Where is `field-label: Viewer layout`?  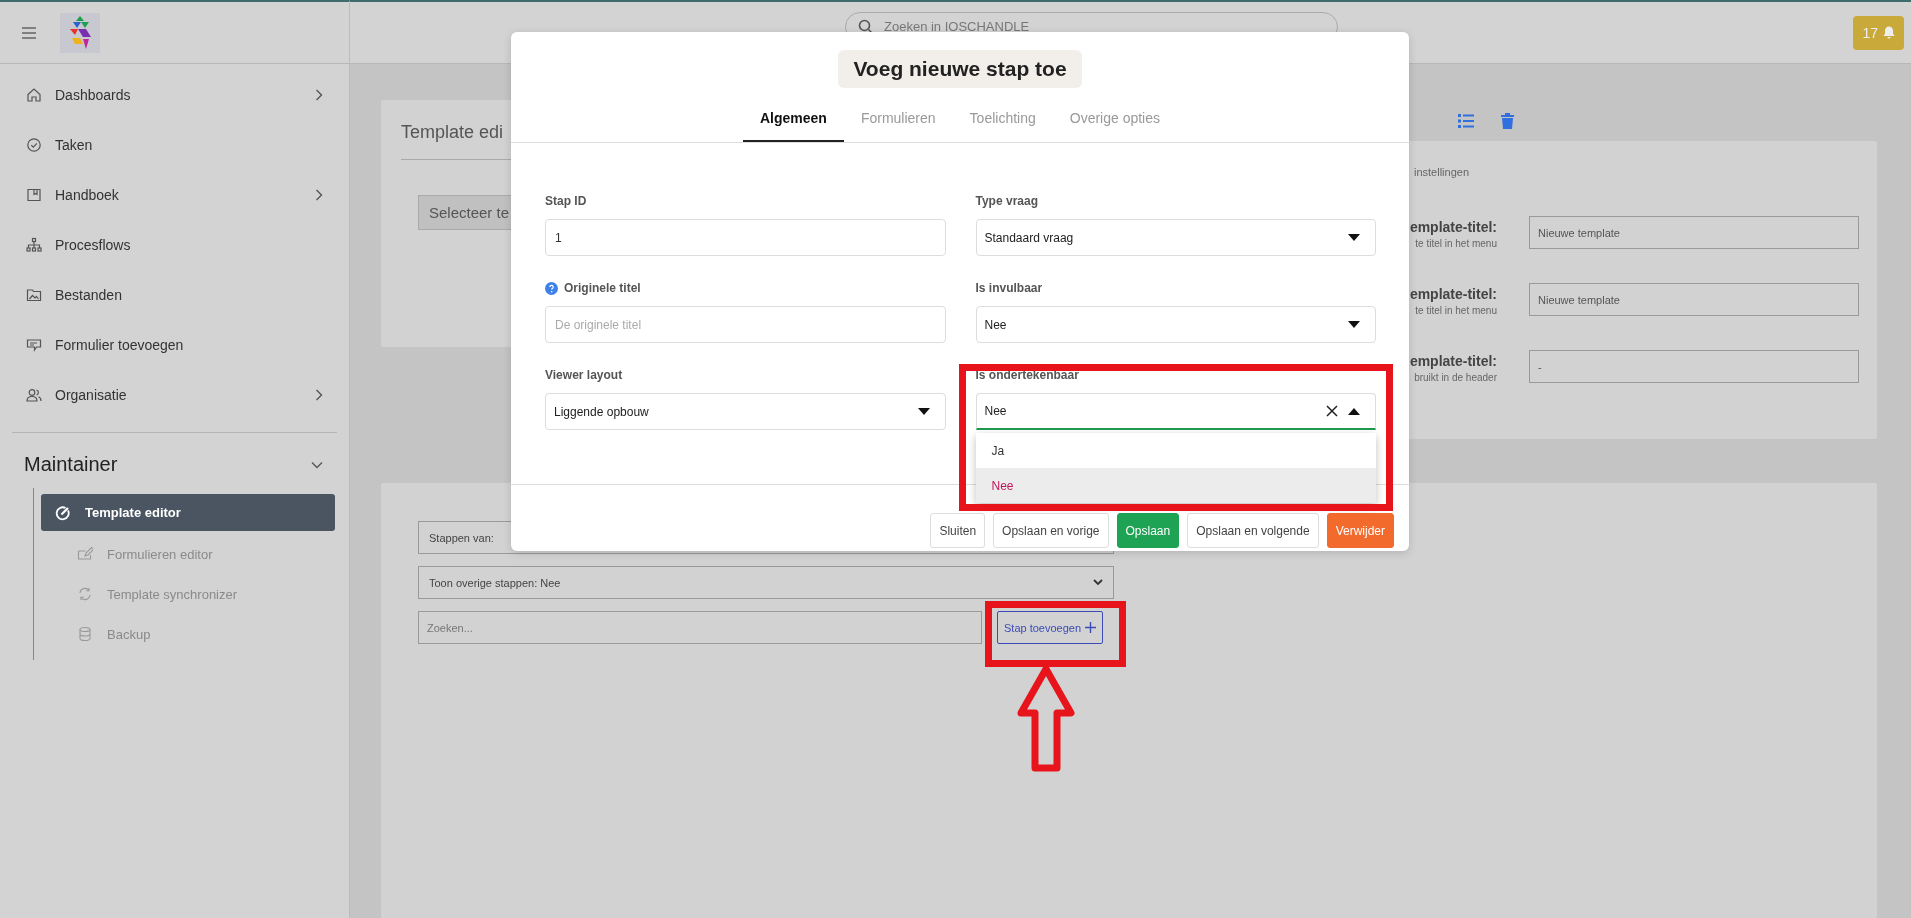 field-label: Viewer layout is located at coordinates (584, 375).